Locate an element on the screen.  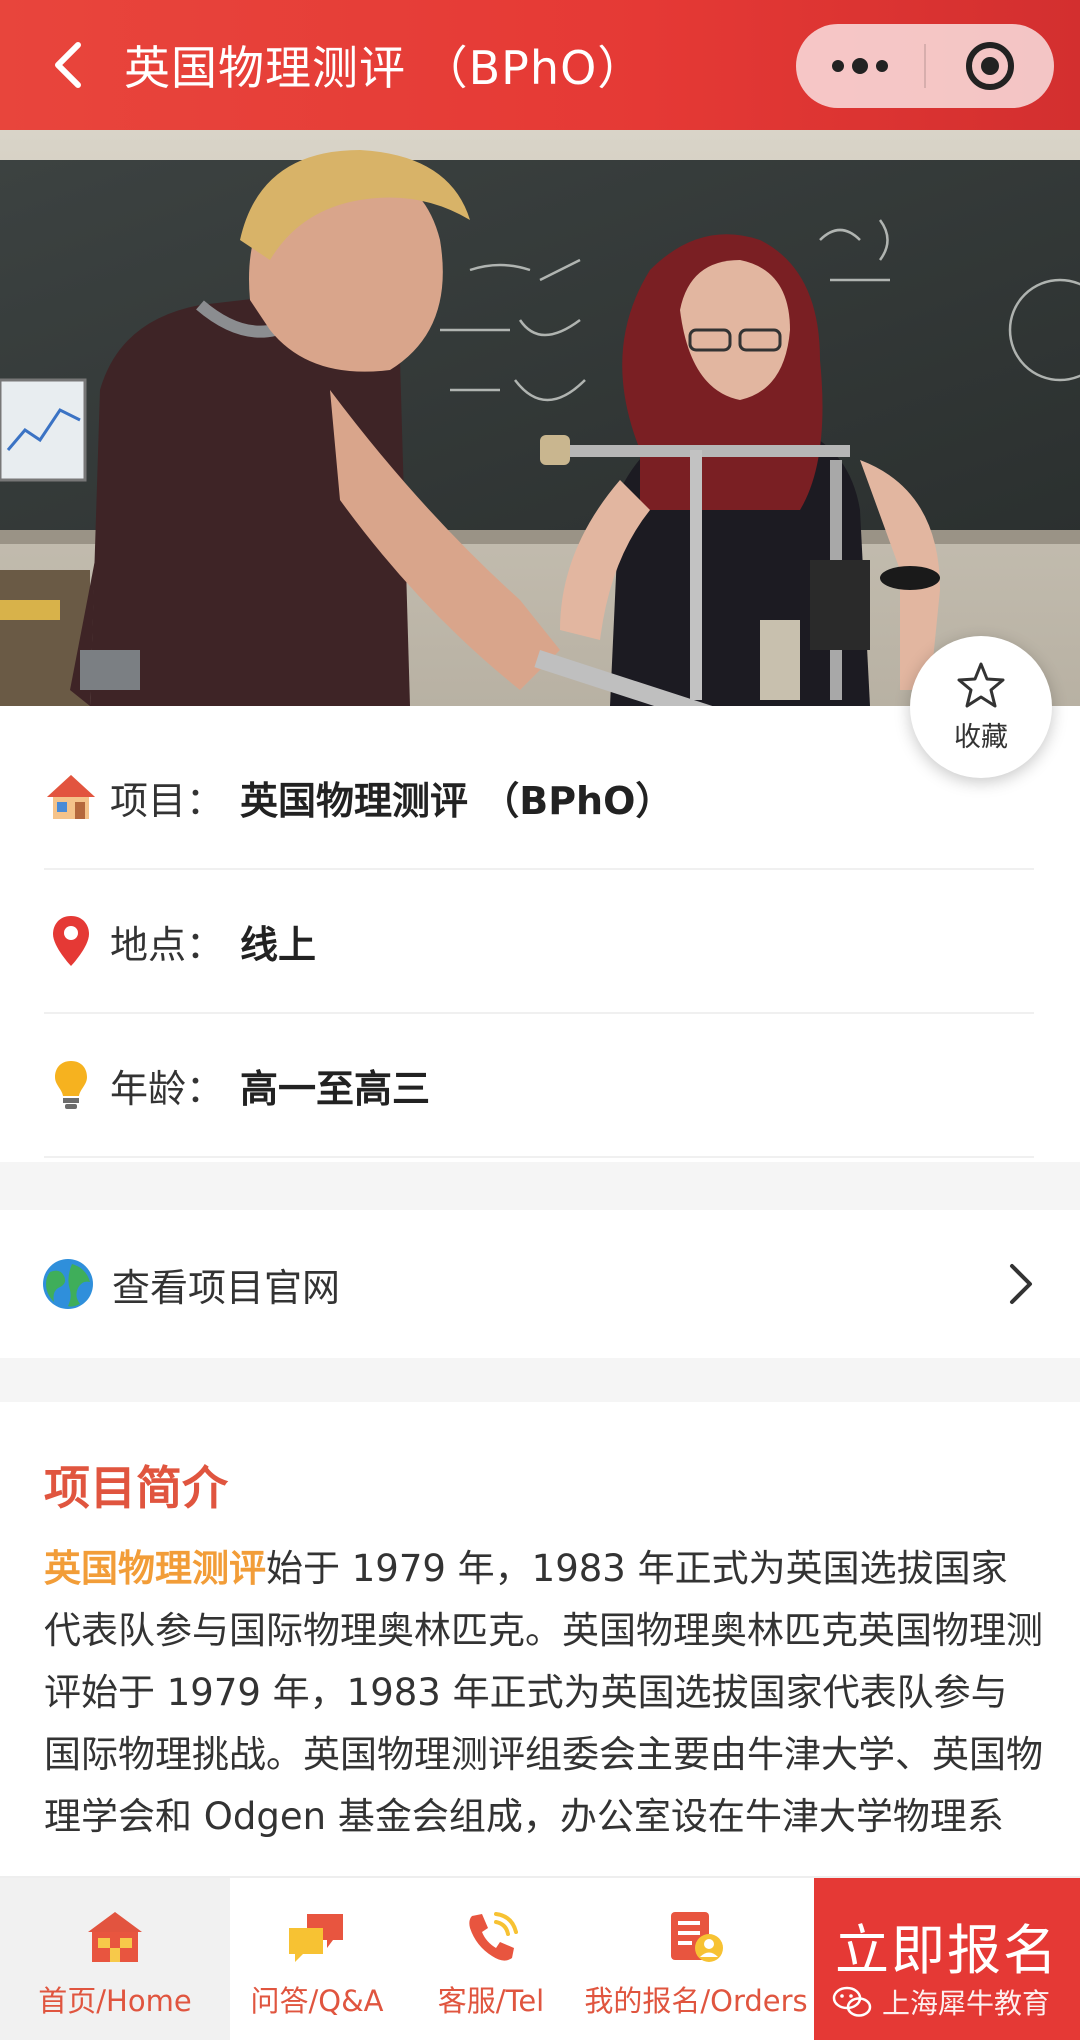
target-close-icon is located at coordinates (990, 66).